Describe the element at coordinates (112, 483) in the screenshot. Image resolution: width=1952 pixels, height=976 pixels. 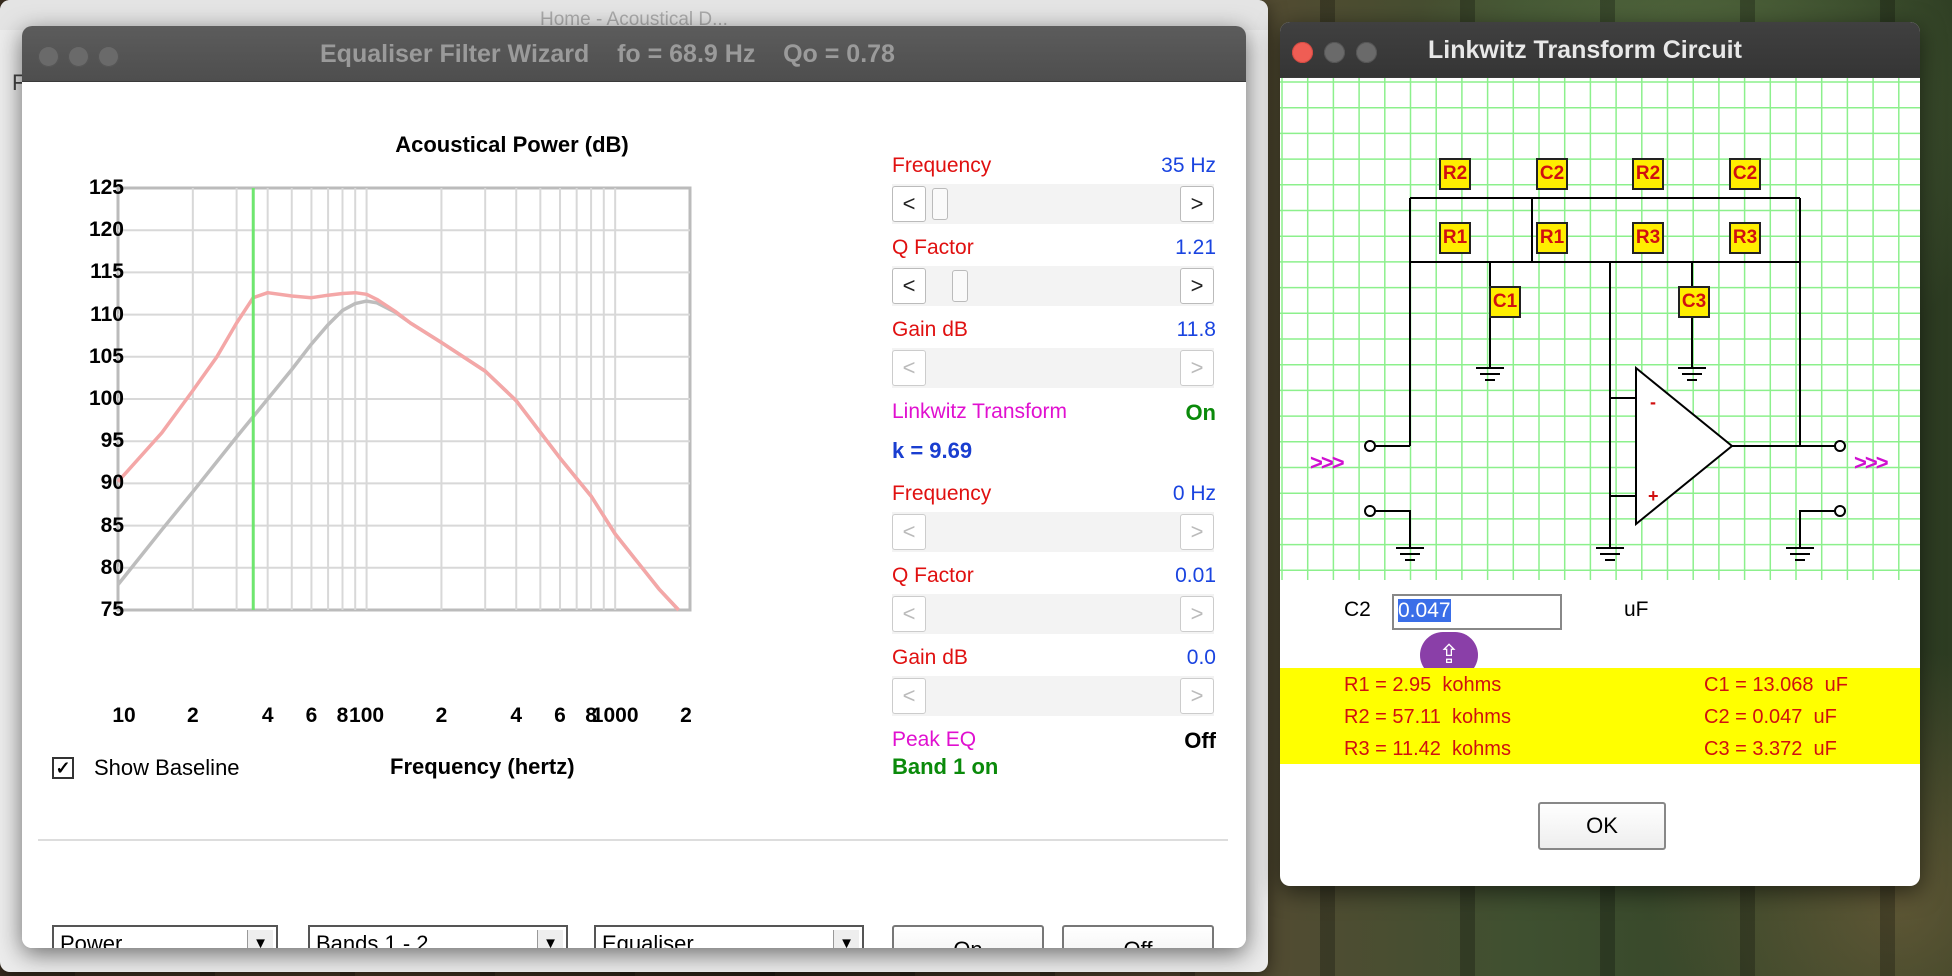
I see `y-tick-label: 90` at that location.